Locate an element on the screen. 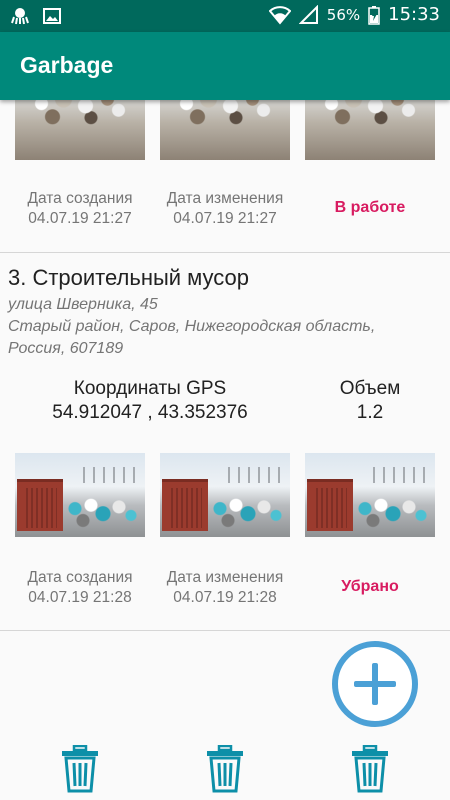 The width and height of the screenshot is (450, 800). clock: 15:33 is located at coordinates (414, 14).